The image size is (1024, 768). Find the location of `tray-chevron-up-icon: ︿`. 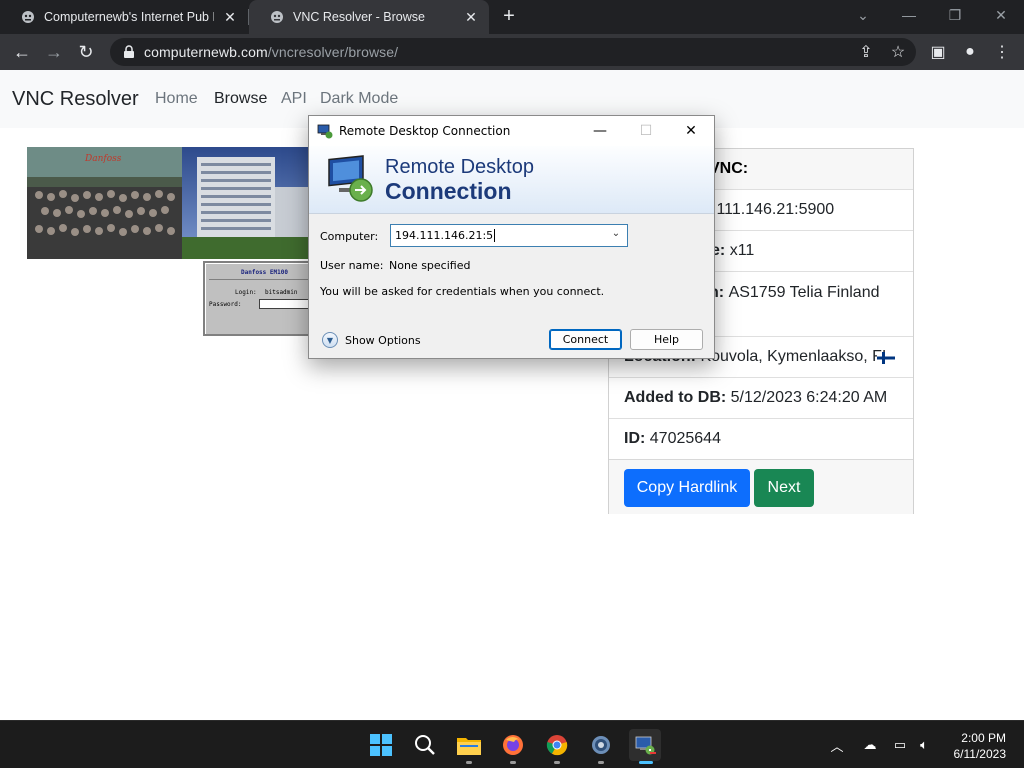

tray-chevron-up-icon: ︿ is located at coordinates (837, 745).